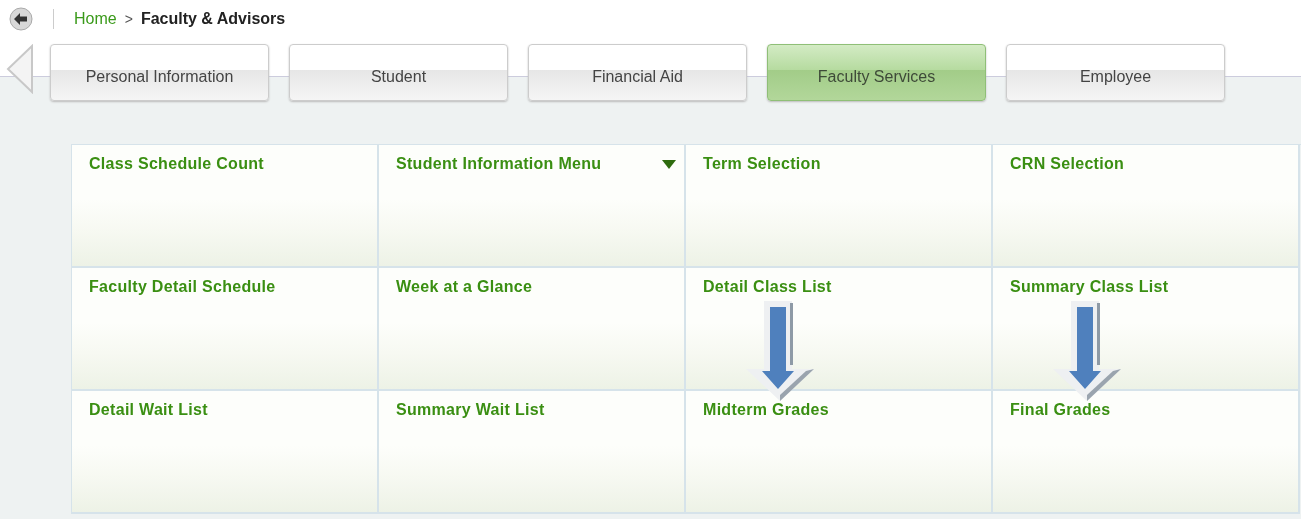 Image resolution: width=1301 pixels, height=519 pixels. I want to click on menu-cell: Term Selection, so click(839, 206).